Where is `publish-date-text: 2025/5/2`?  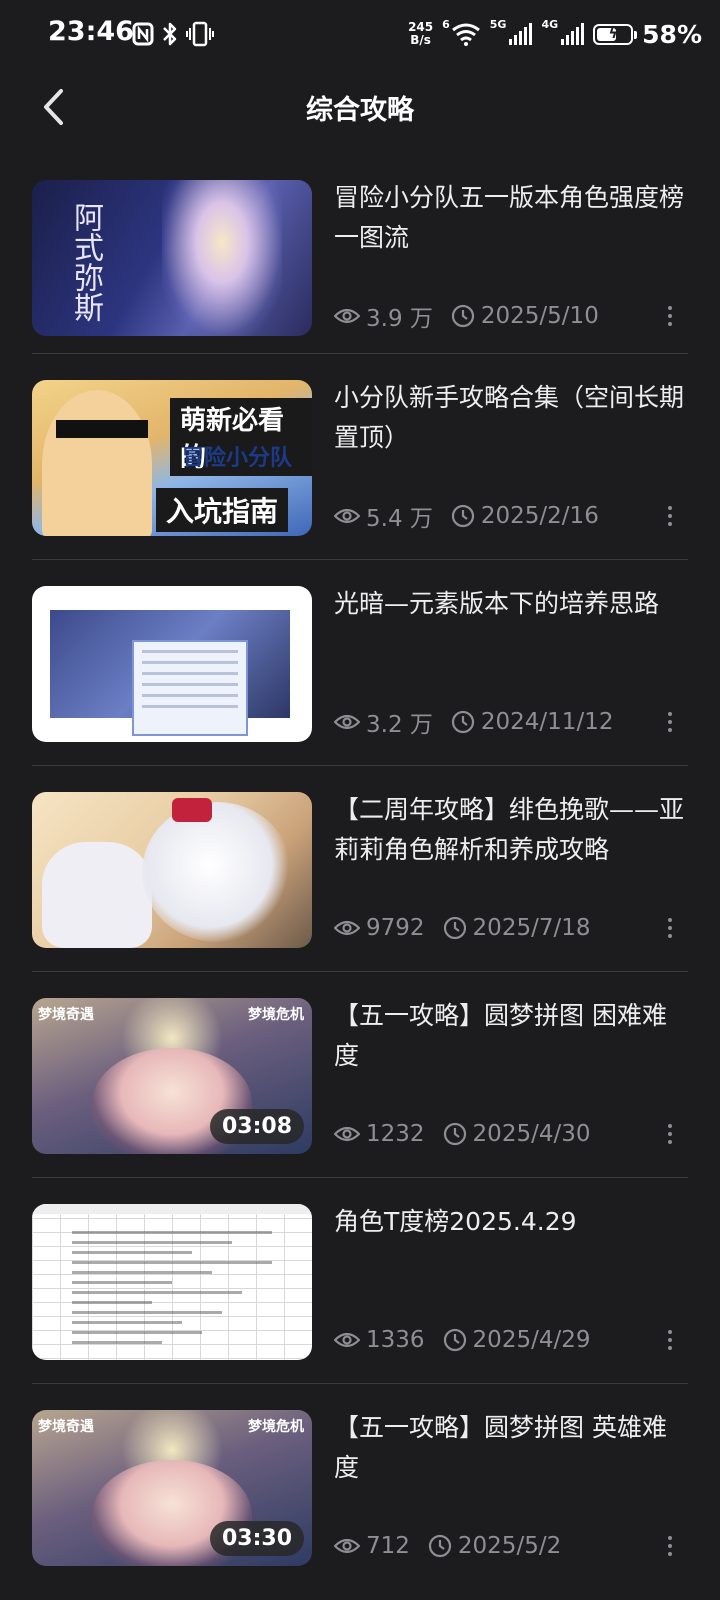
publish-date-text: 2025/5/2 is located at coordinates (509, 1546).